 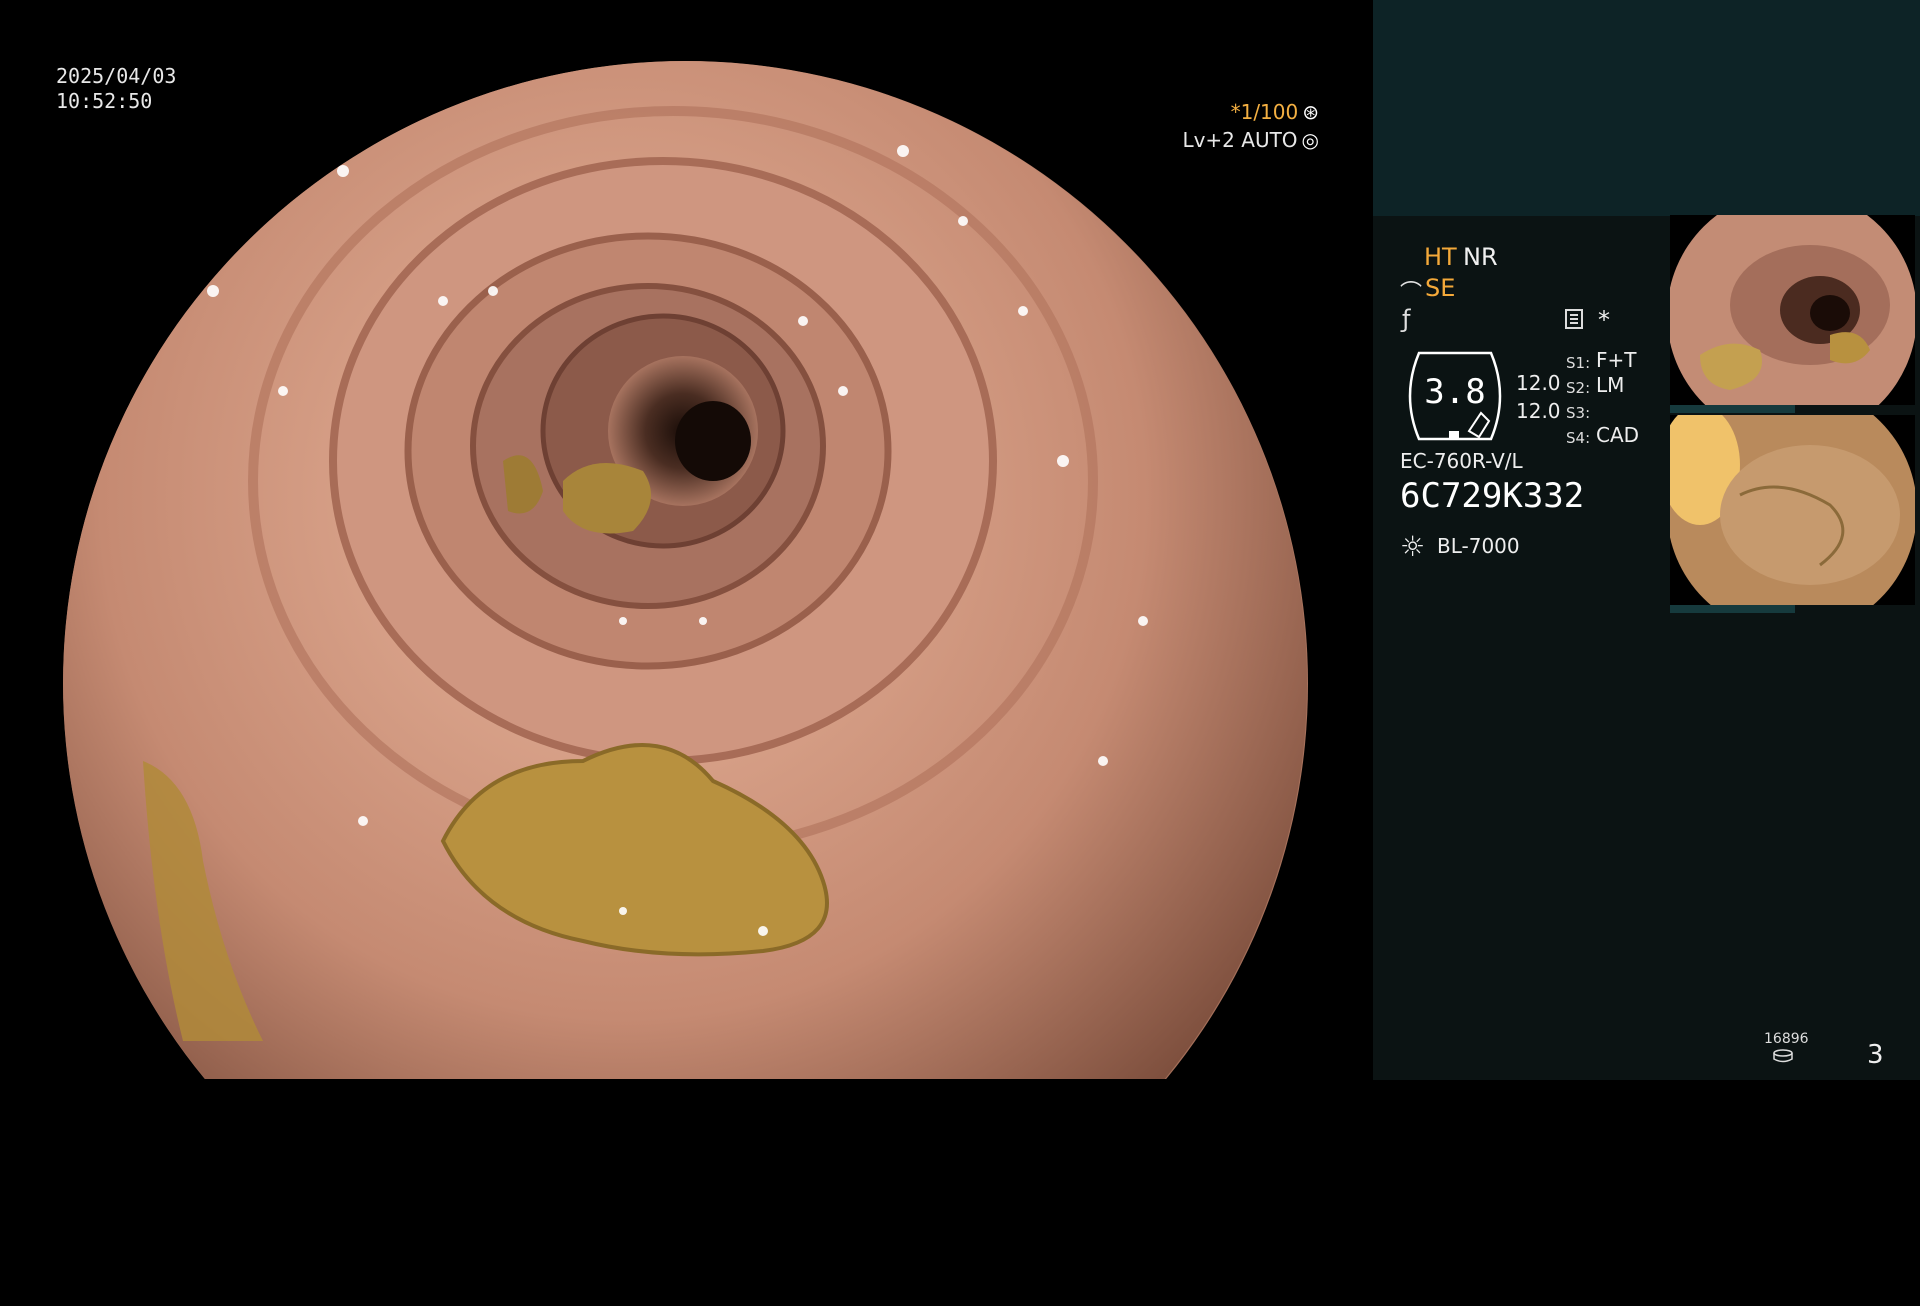 What do you see at coordinates (1406, 319) in the screenshot?
I see `function-icon: ƒ` at bounding box center [1406, 319].